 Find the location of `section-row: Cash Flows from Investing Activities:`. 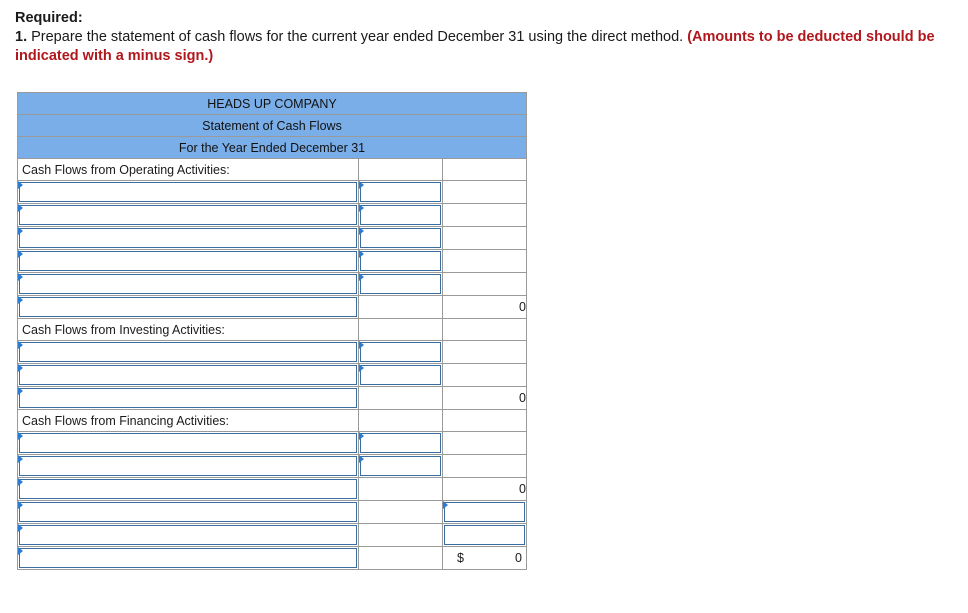

section-row: Cash Flows from Investing Activities: is located at coordinates (272, 329).